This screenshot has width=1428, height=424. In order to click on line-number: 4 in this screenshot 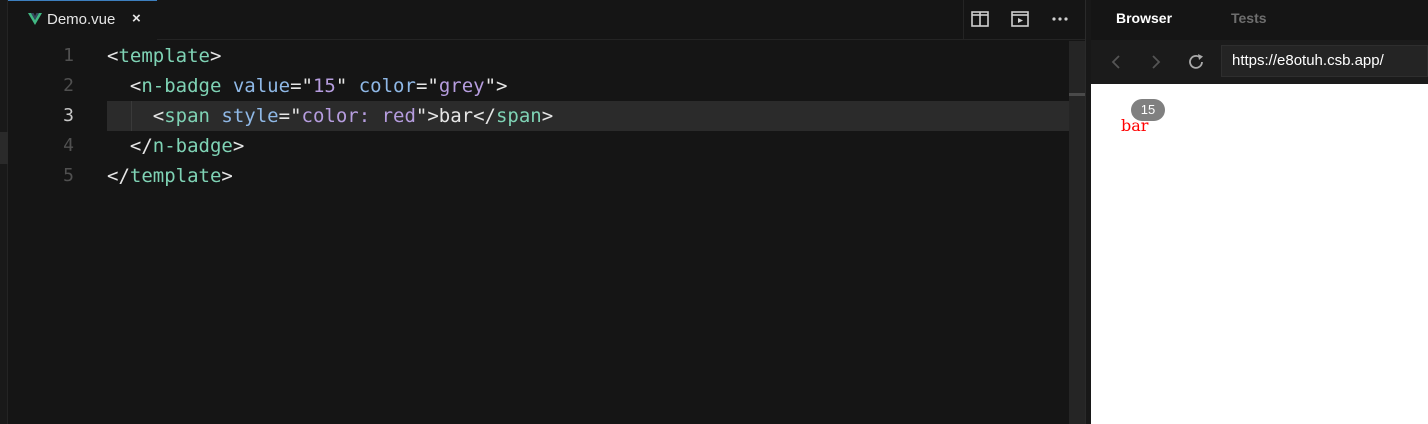, I will do `click(68, 145)`.